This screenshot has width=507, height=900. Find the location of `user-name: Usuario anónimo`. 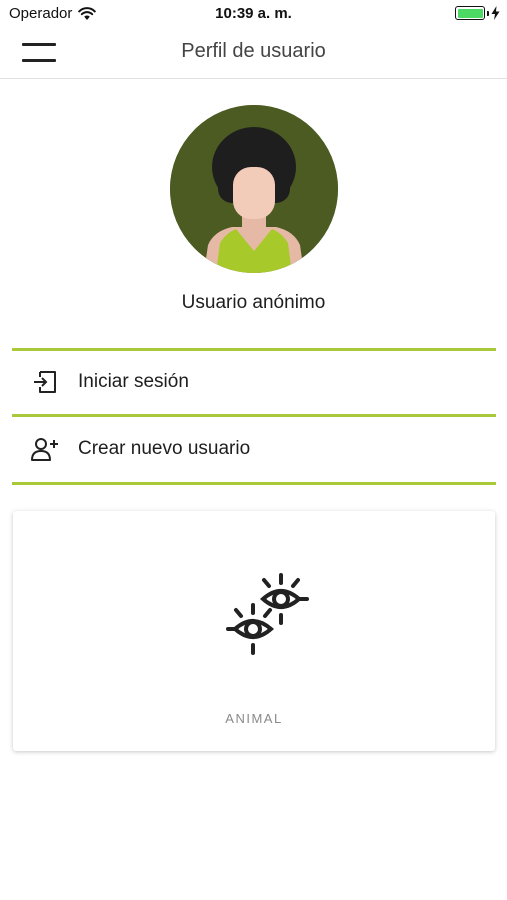

user-name: Usuario anónimo is located at coordinates (253, 302).